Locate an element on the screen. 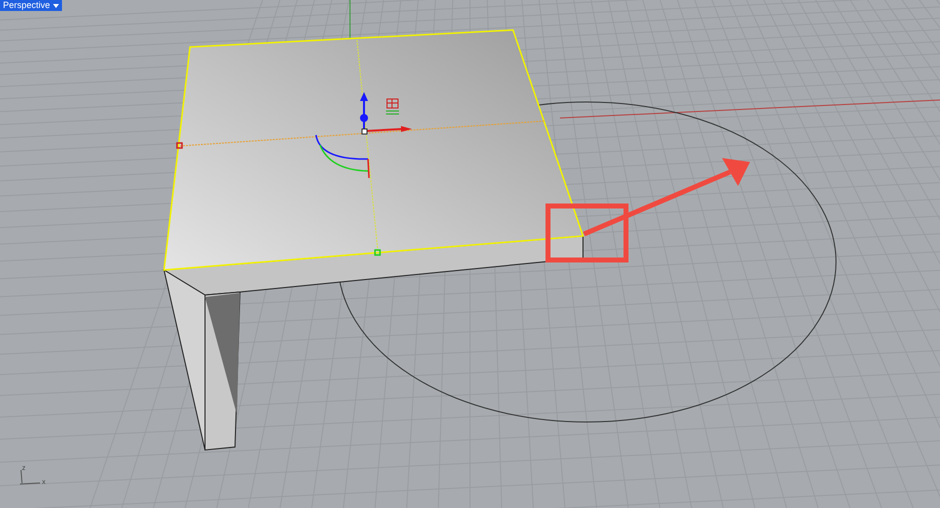 The width and height of the screenshot is (940, 508). viewport-tab: Perspective is located at coordinates (31, 5).